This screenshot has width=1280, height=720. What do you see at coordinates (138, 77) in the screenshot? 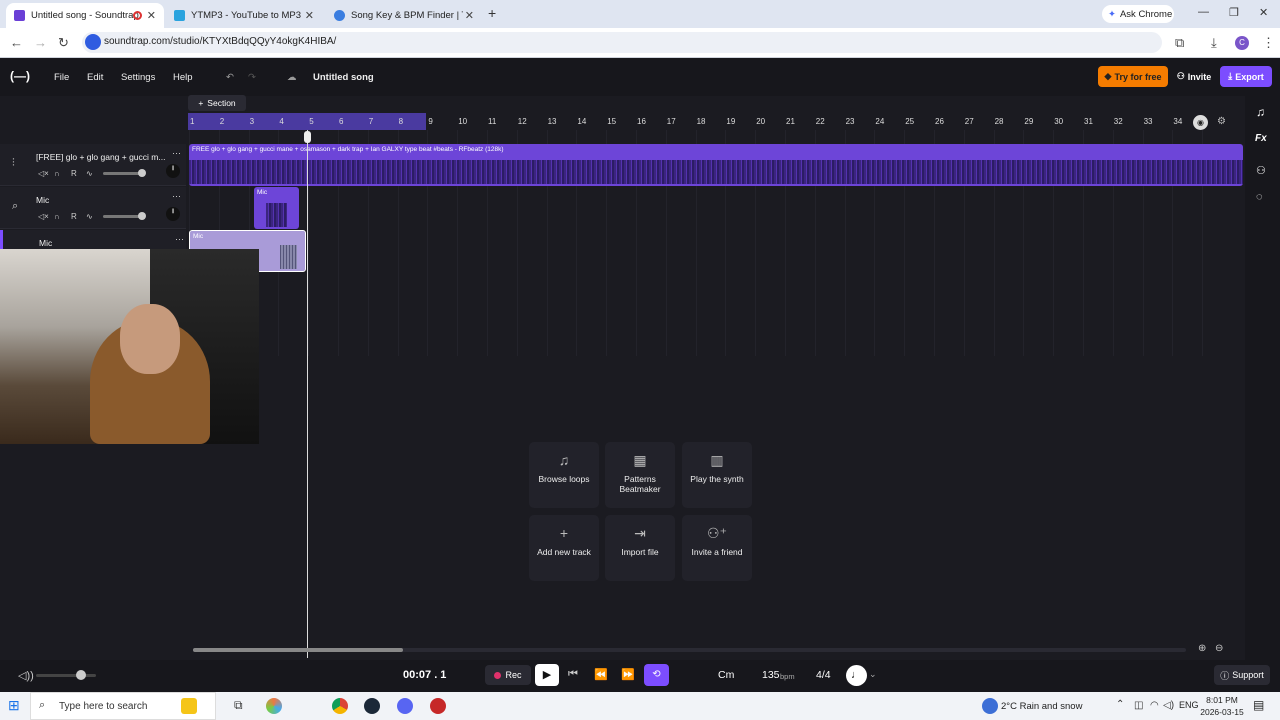
I see `menu-settings: Settings` at bounding box center [138, 77].